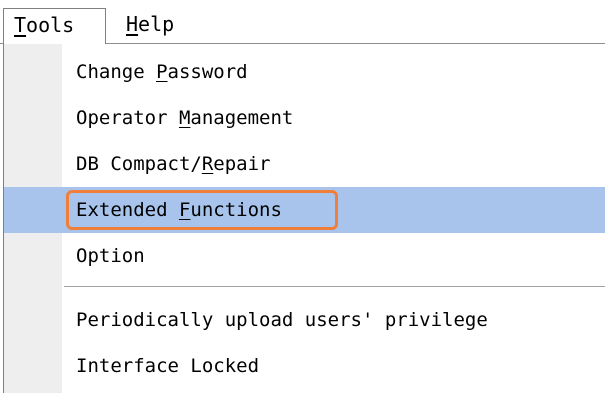 Image resolution: width=605 pixels, height=393 pixels. I want to click on menu-tools: Tools, so click(54, 26).